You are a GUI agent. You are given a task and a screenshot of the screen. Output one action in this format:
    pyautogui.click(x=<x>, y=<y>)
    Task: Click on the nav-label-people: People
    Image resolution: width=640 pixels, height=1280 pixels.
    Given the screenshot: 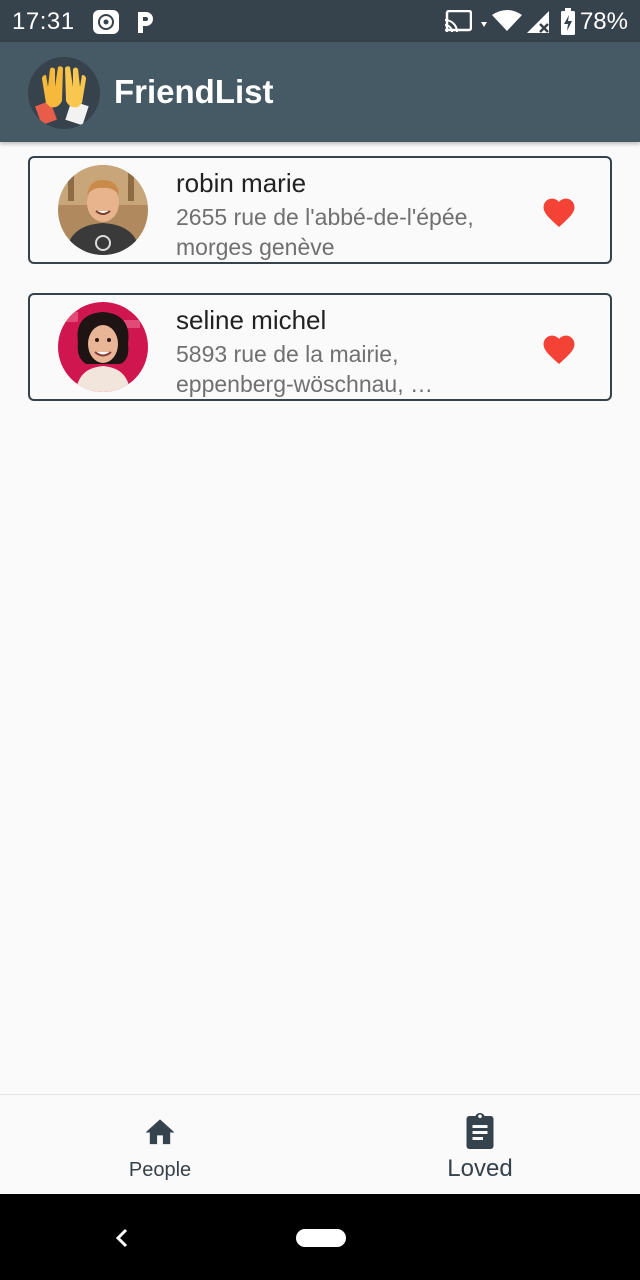 What is the action you would take?
    pyautogui.click(x=160, y=1170)
    